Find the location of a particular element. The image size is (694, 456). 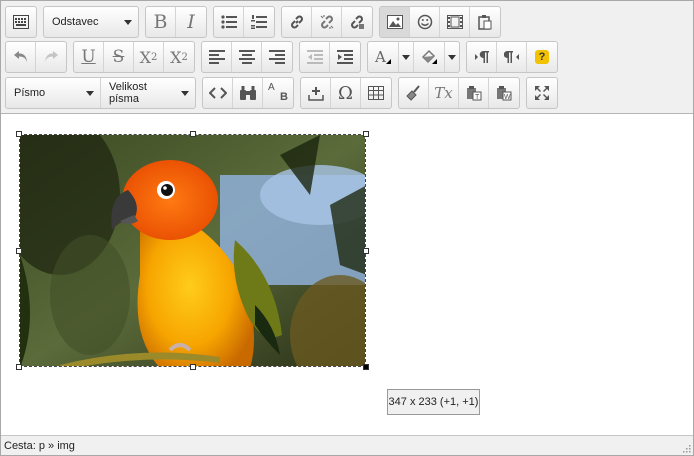

align-center-icon is located at coordinates (246, 57).